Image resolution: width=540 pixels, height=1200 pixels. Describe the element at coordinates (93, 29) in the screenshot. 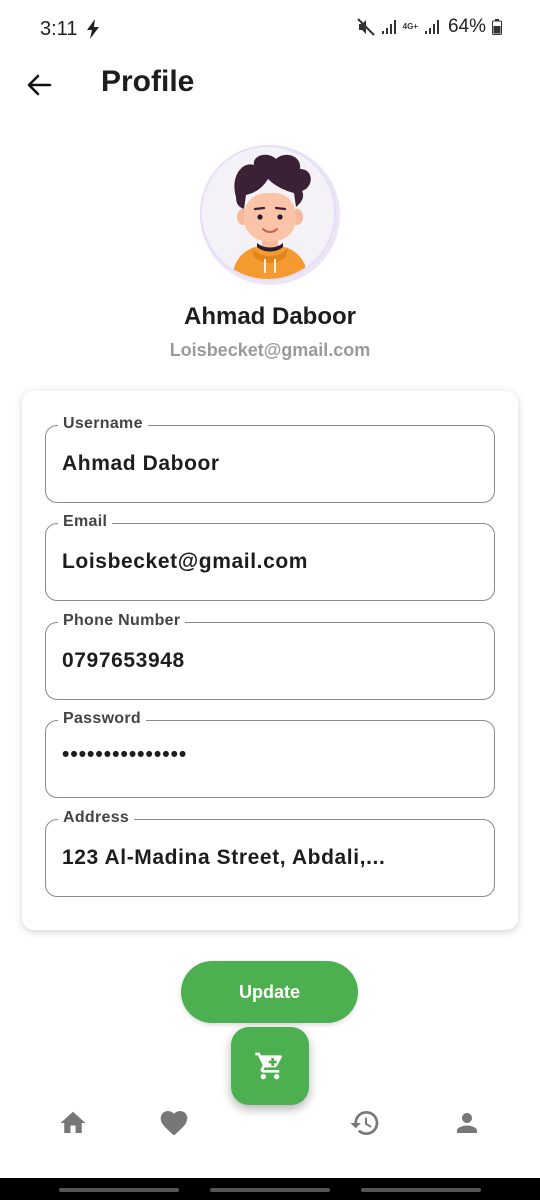

I see `charging-icon` at that location.